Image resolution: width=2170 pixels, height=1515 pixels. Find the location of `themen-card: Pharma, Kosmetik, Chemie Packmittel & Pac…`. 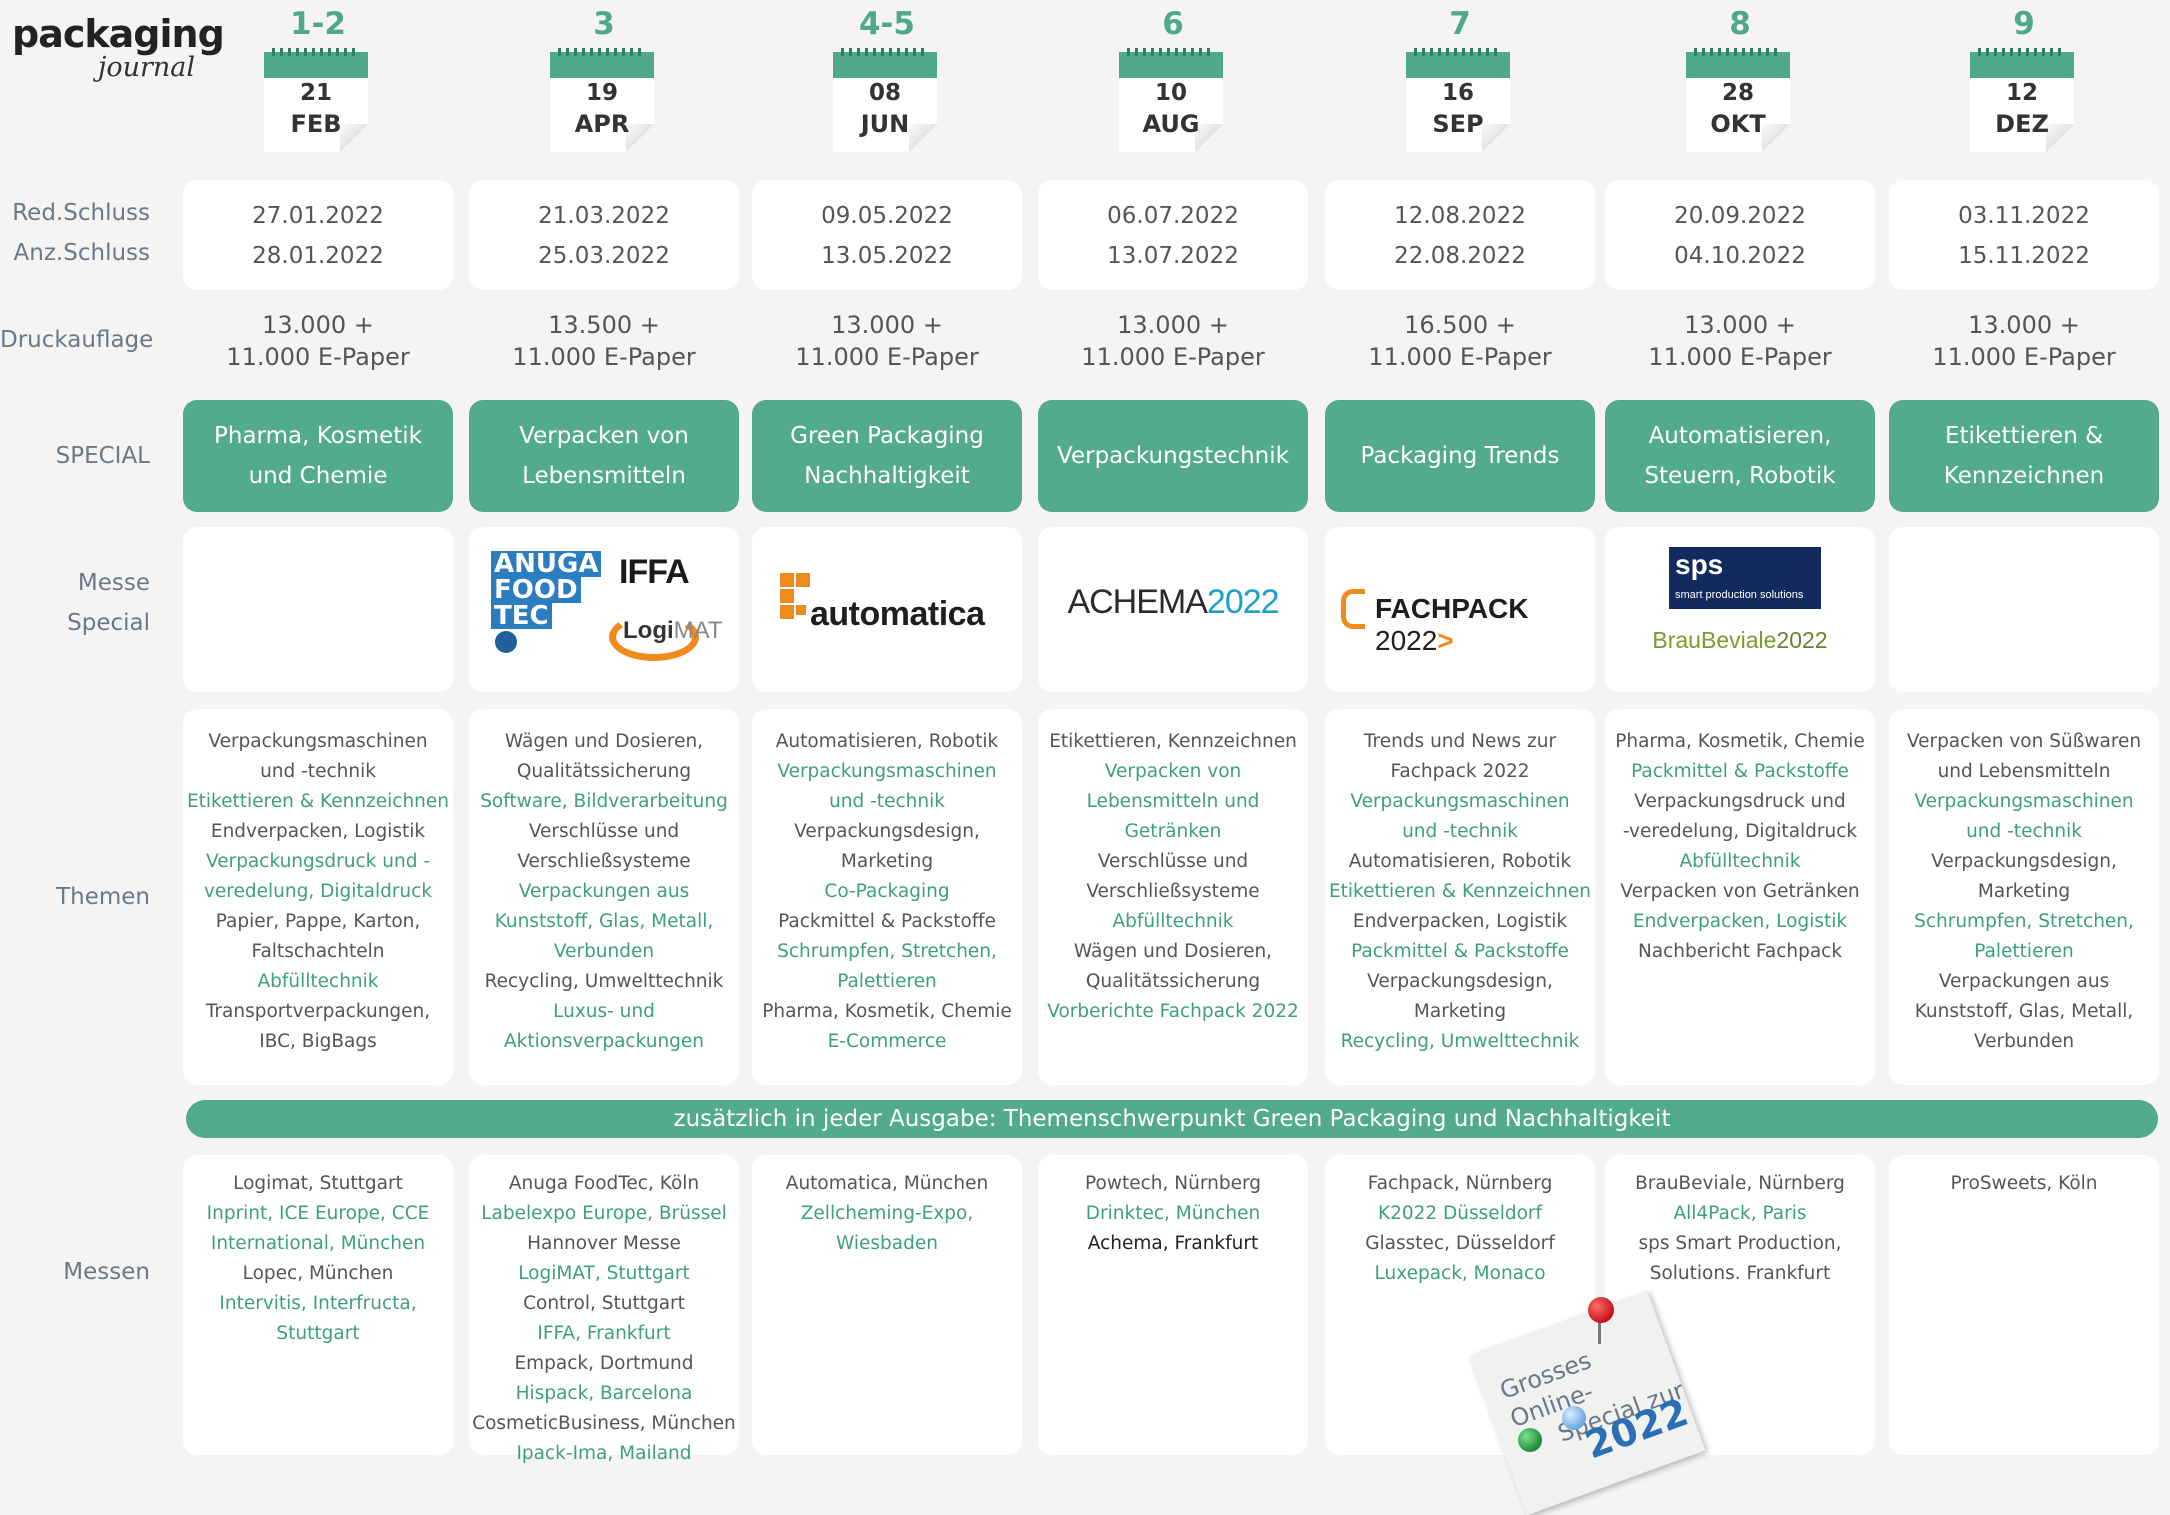

themen-card: Pharma, Kosmetik, Chemie Packmittel & Pac… is located at coordinates (1740, 897).